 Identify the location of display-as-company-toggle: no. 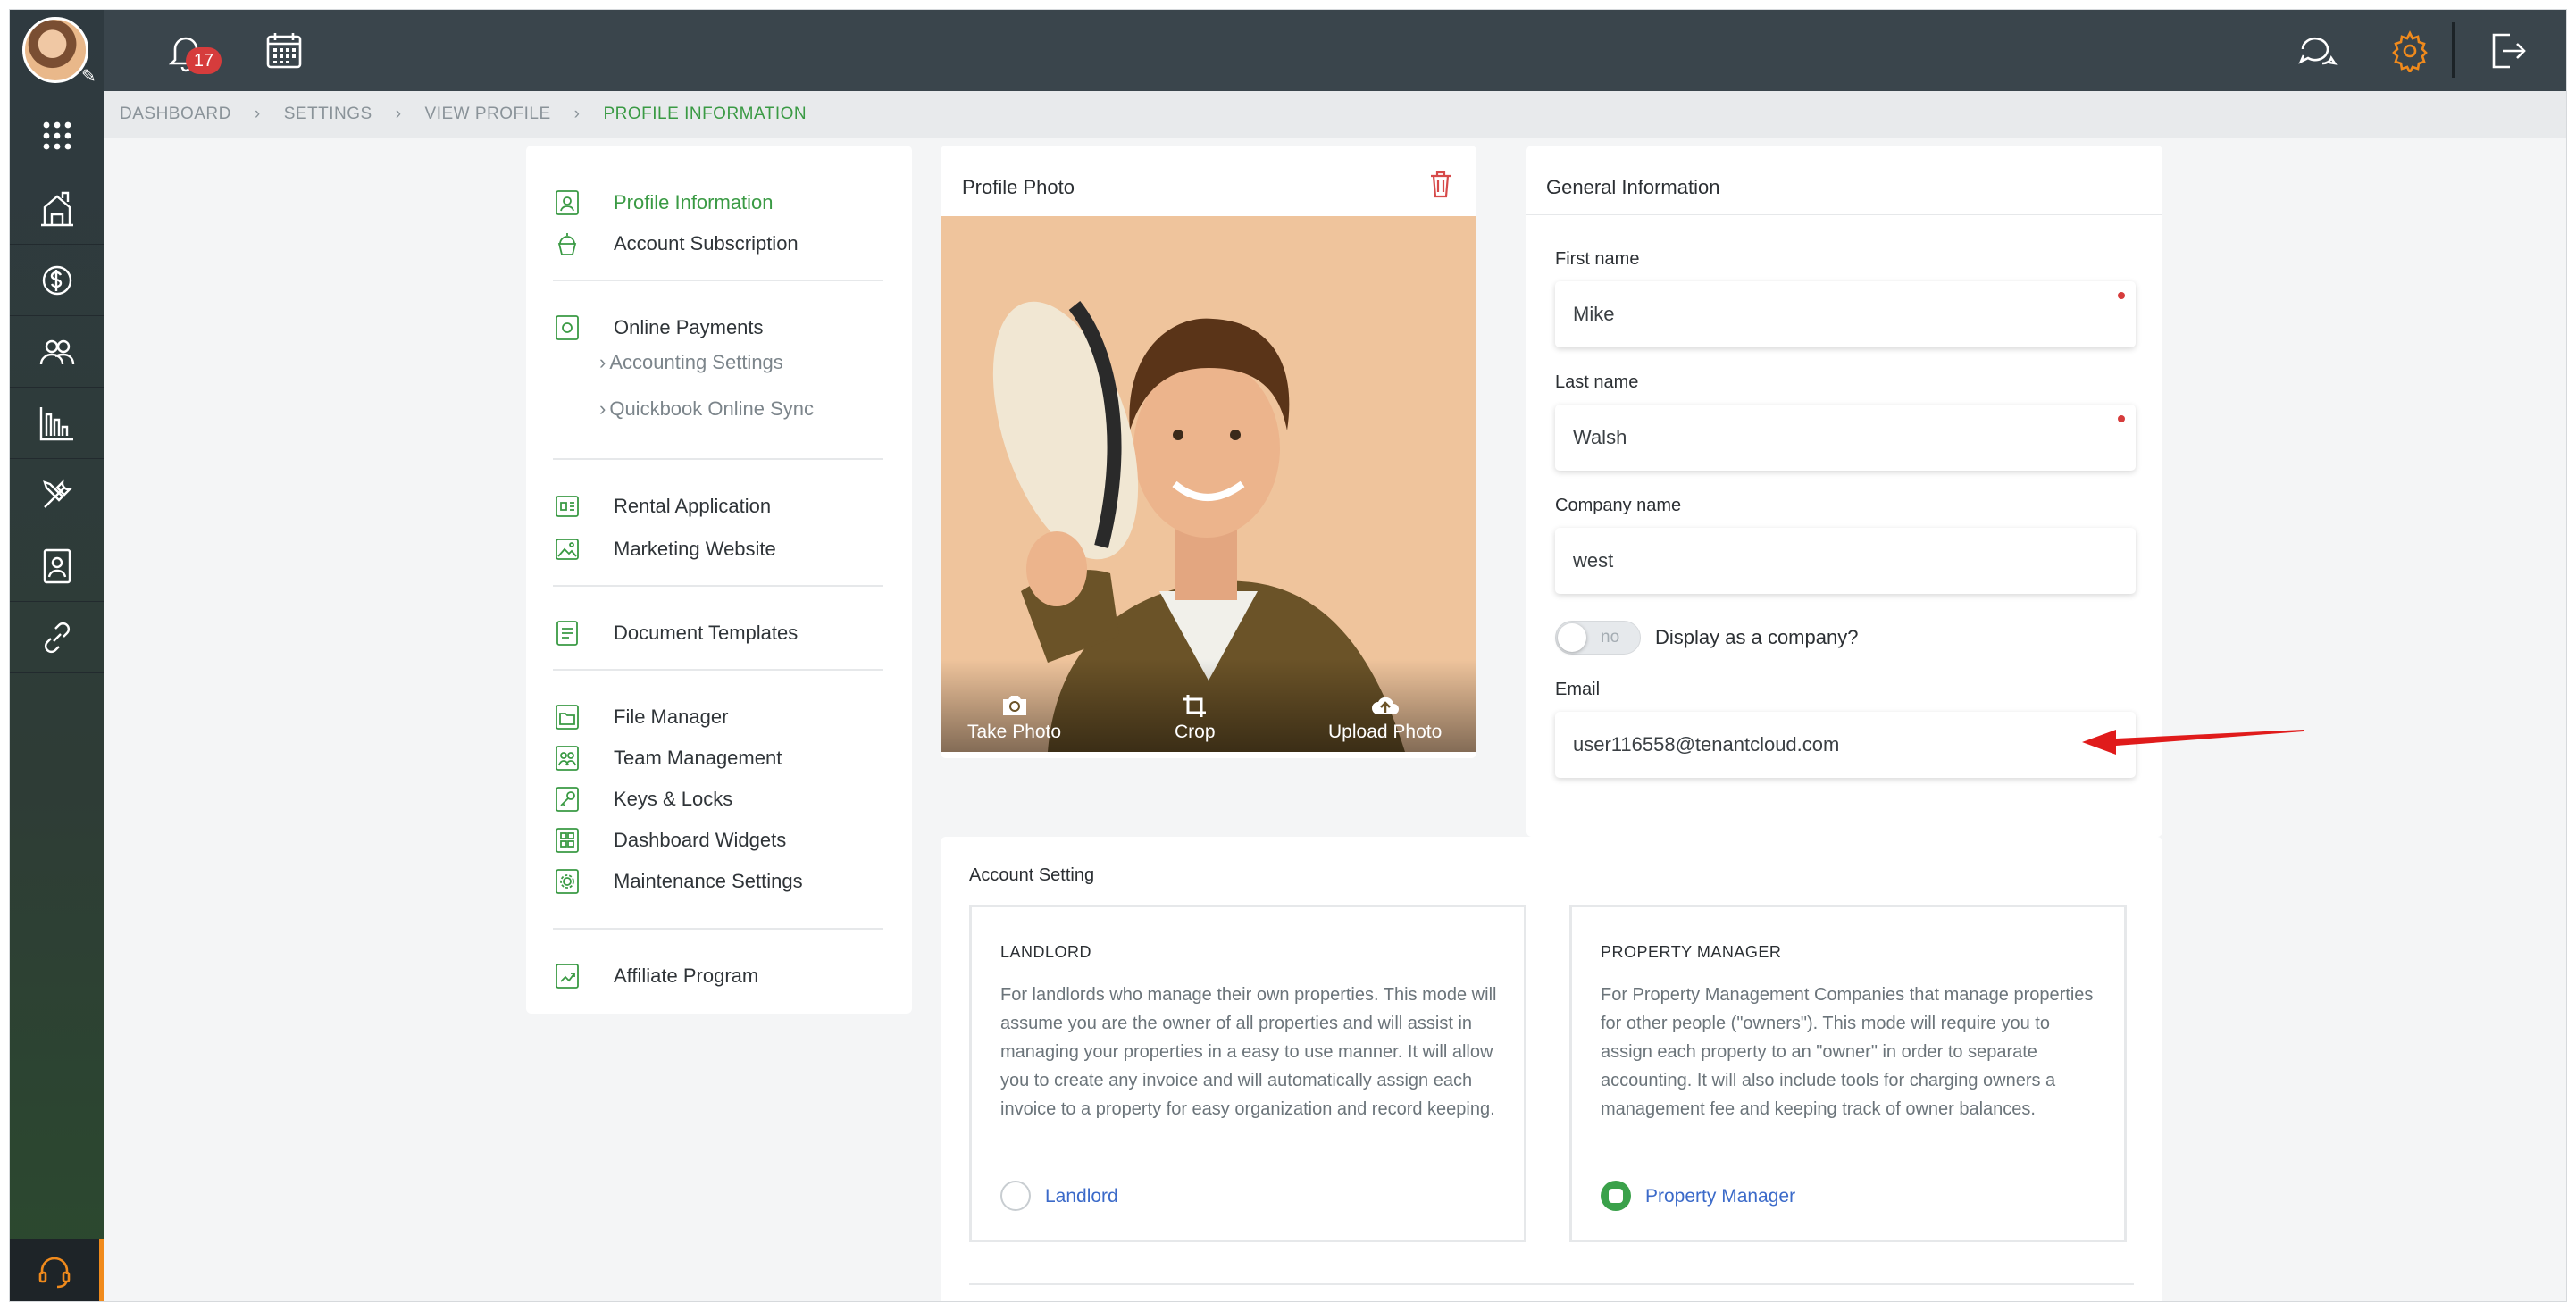
(1598, 638).